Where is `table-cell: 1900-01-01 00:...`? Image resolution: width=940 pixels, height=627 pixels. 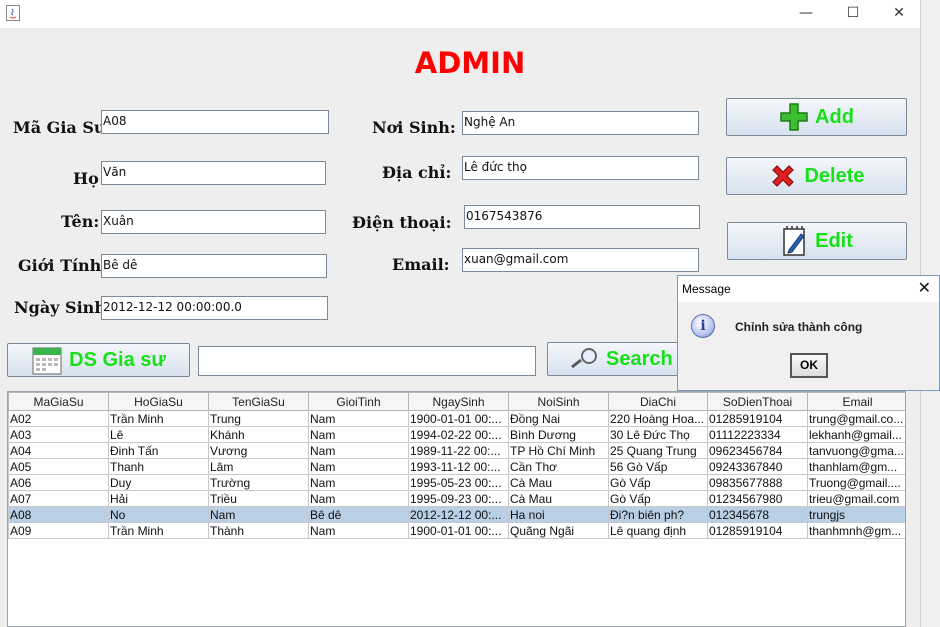
table-cell: 1900-01-01 00:... is located at coordinates (458, 530).